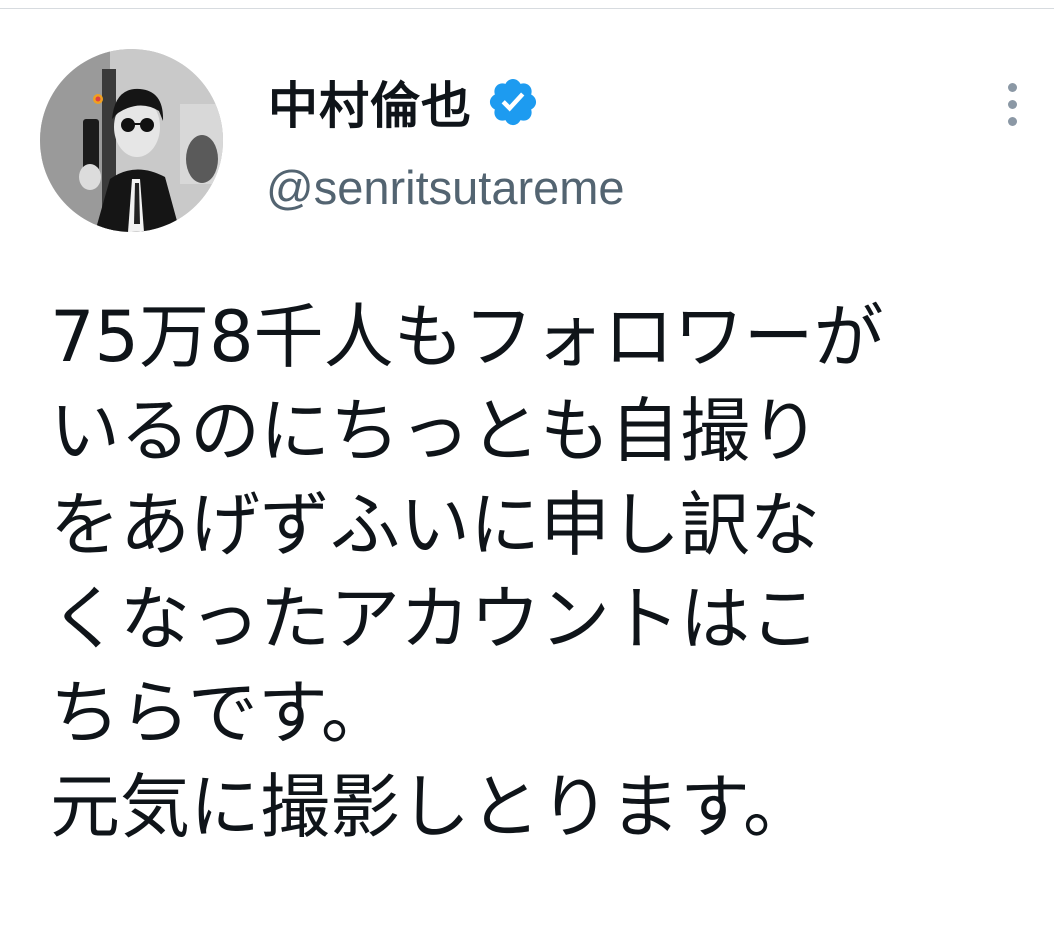 This screenshot has width=1054, height=935. Describe the element at coordinates (220, 713) in the screenshot. I see `tweet-line: ちらです。` at that location.